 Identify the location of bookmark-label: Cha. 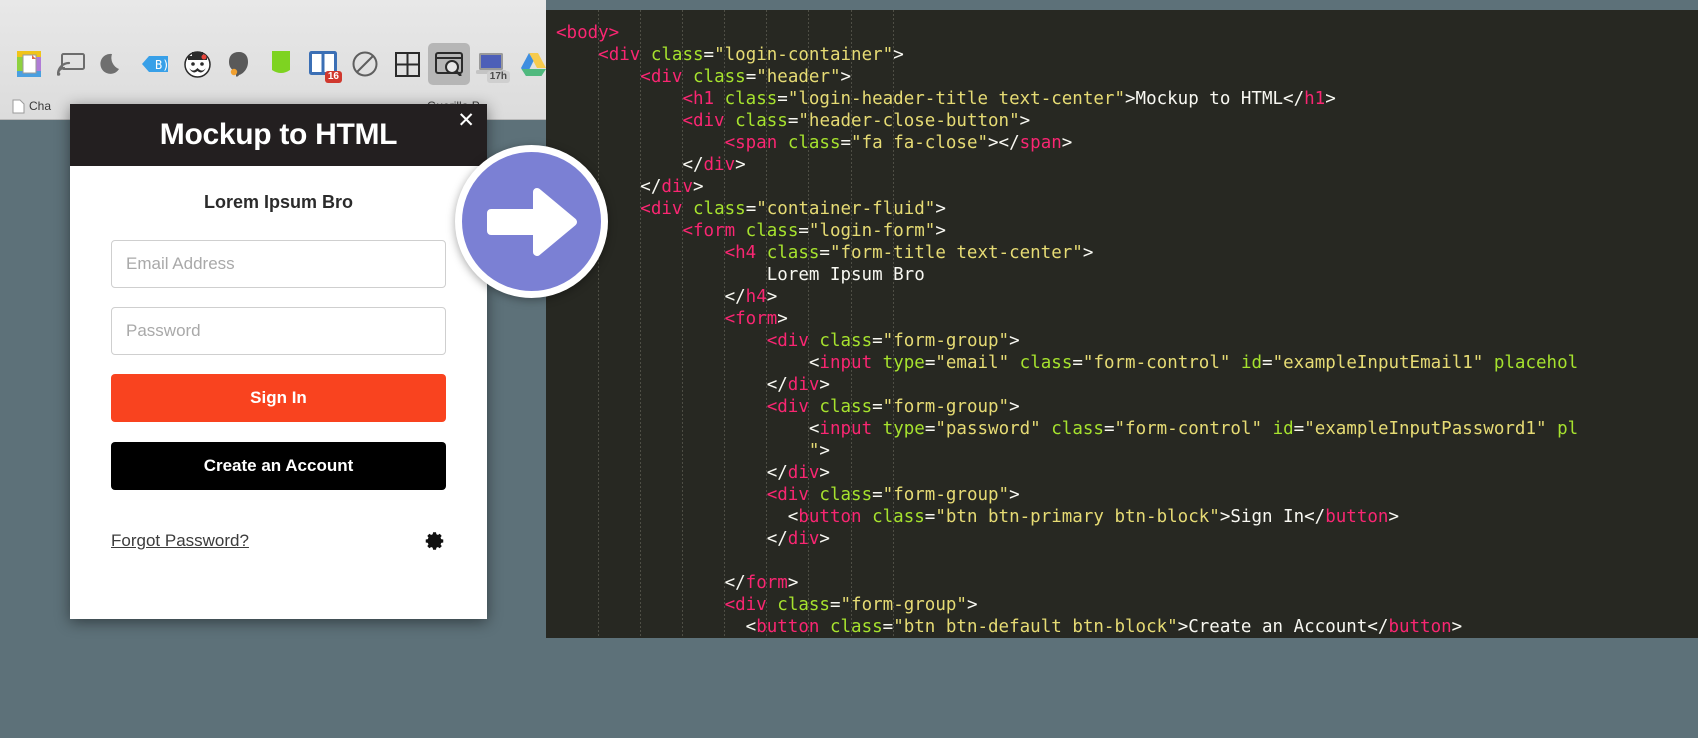
(40, 106).